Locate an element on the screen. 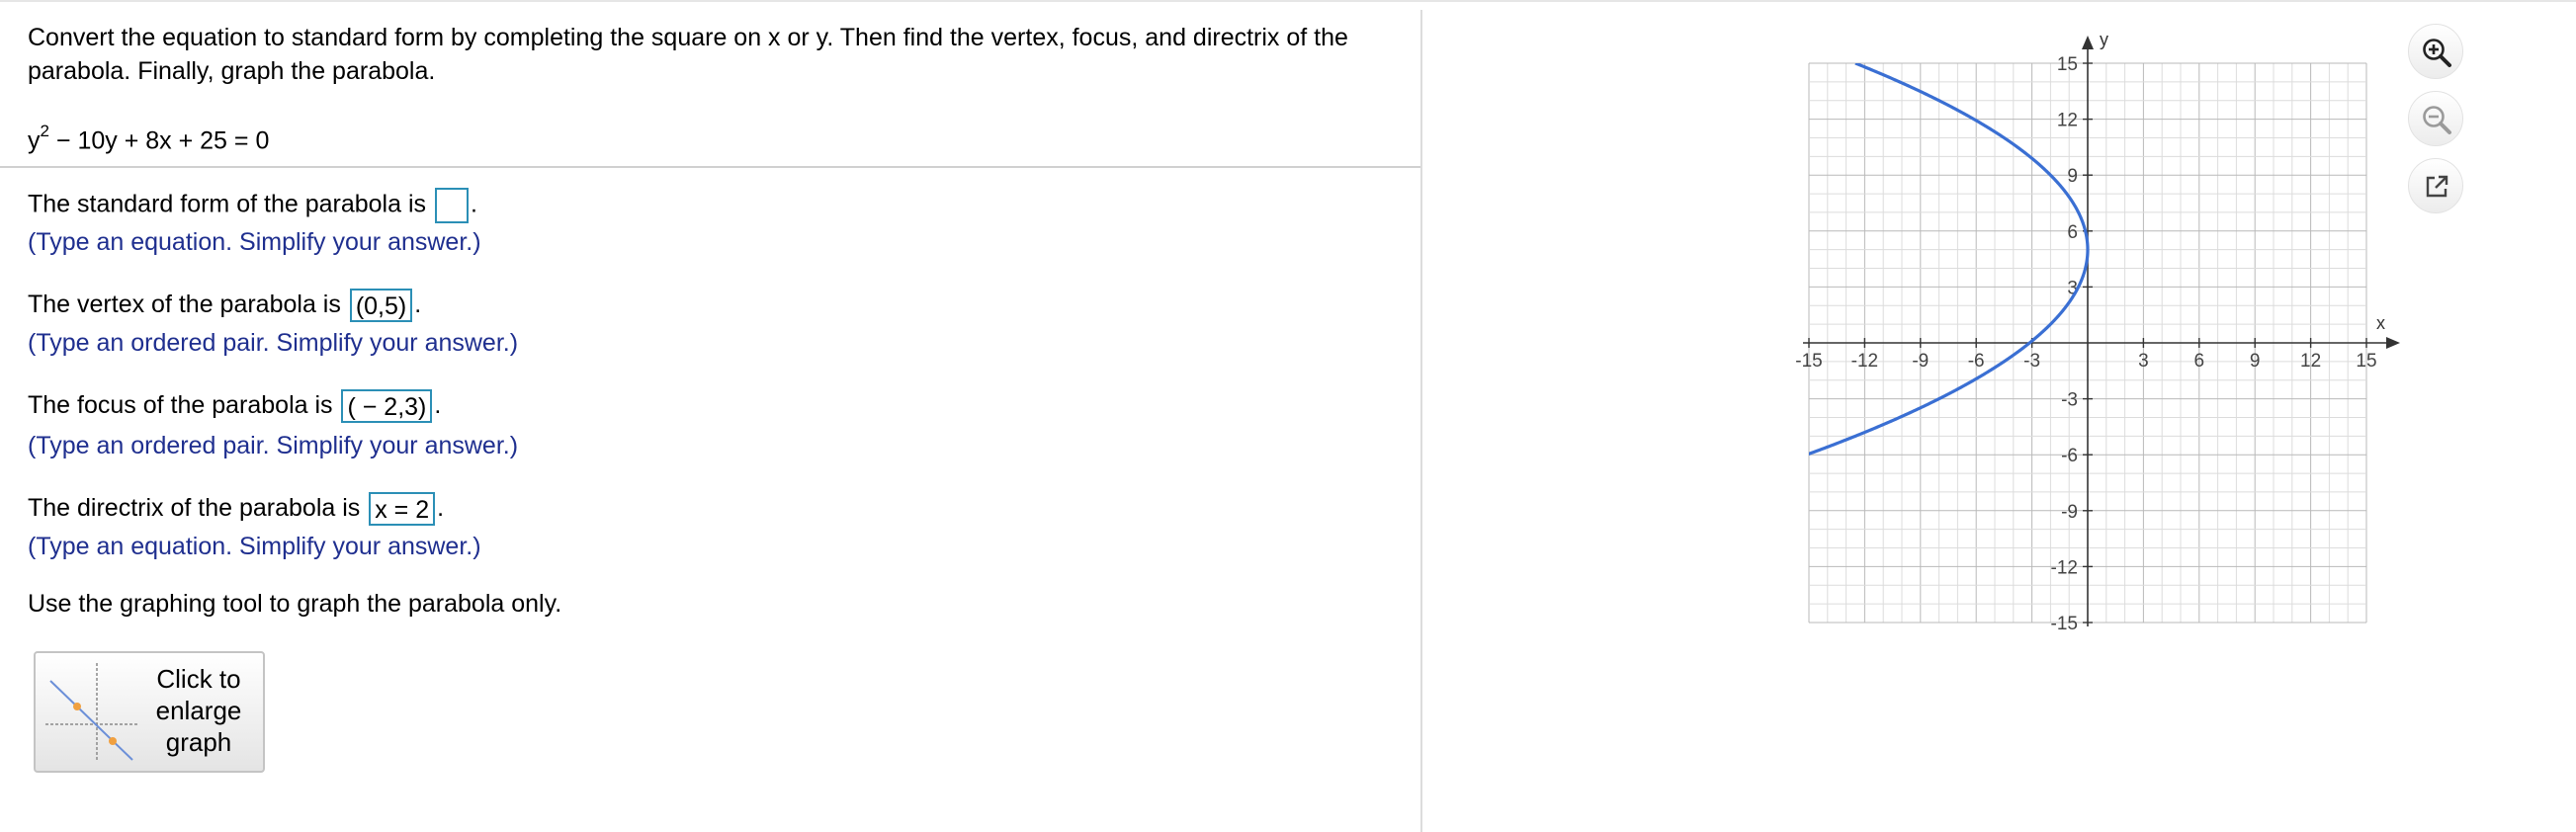 Image resolution: width=2576 pixels, height=832 pixels. x-axis-label: x is located at coordinates (2380, 323).